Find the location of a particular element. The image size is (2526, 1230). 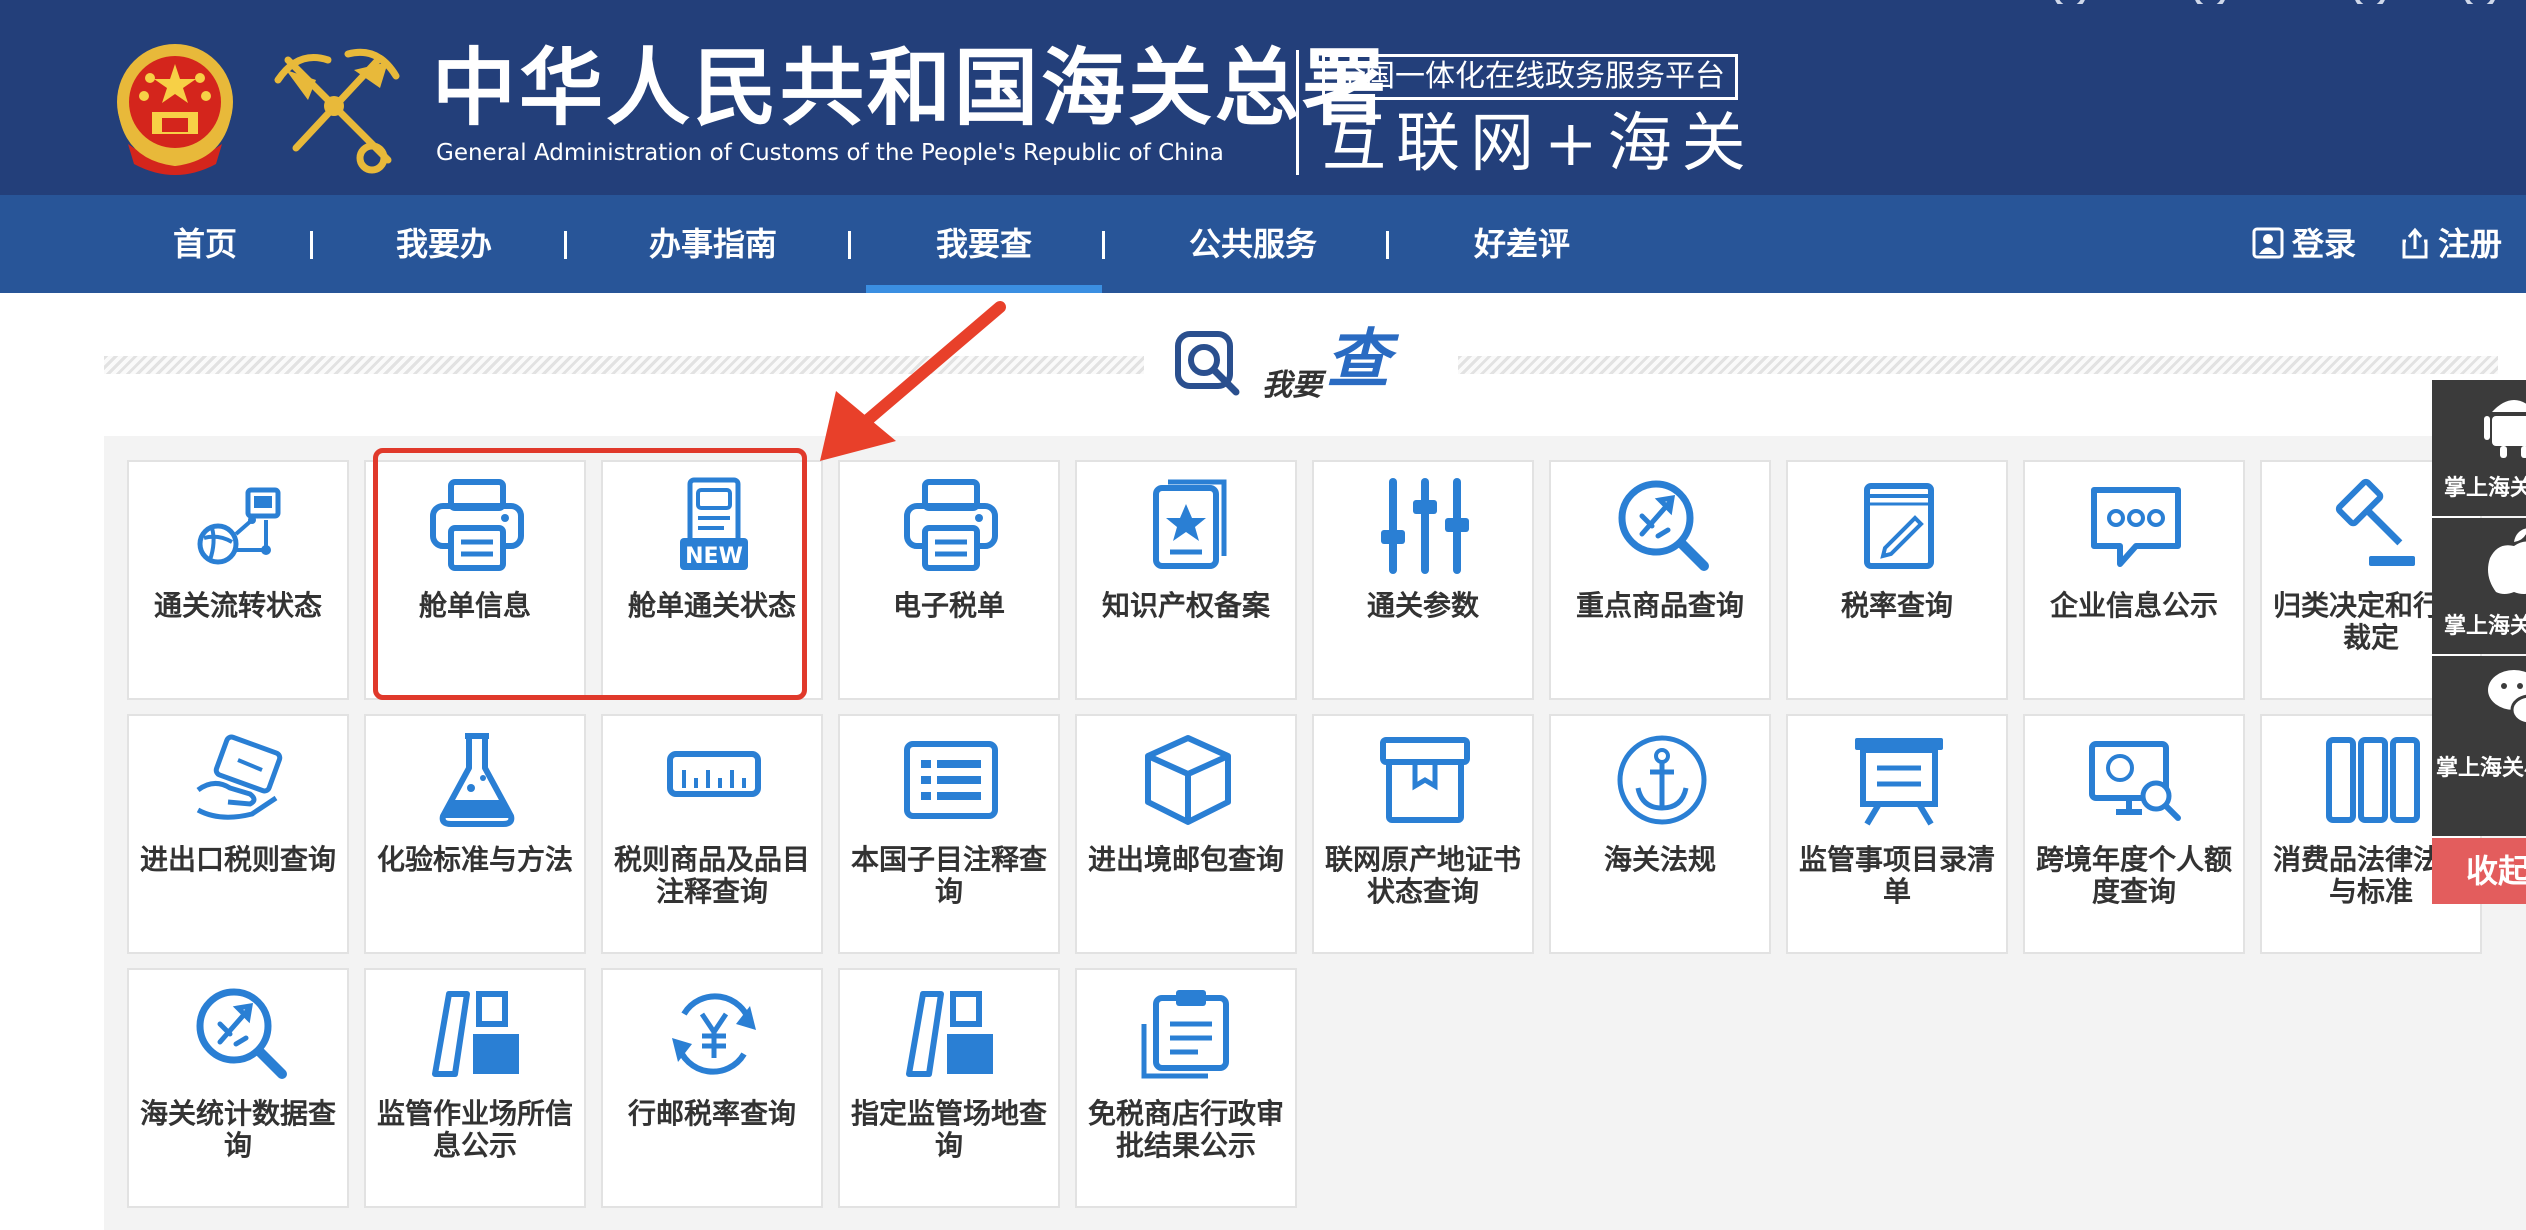

service-card-label: 海关统计数据查询 is located at coordinates (237, 1129).